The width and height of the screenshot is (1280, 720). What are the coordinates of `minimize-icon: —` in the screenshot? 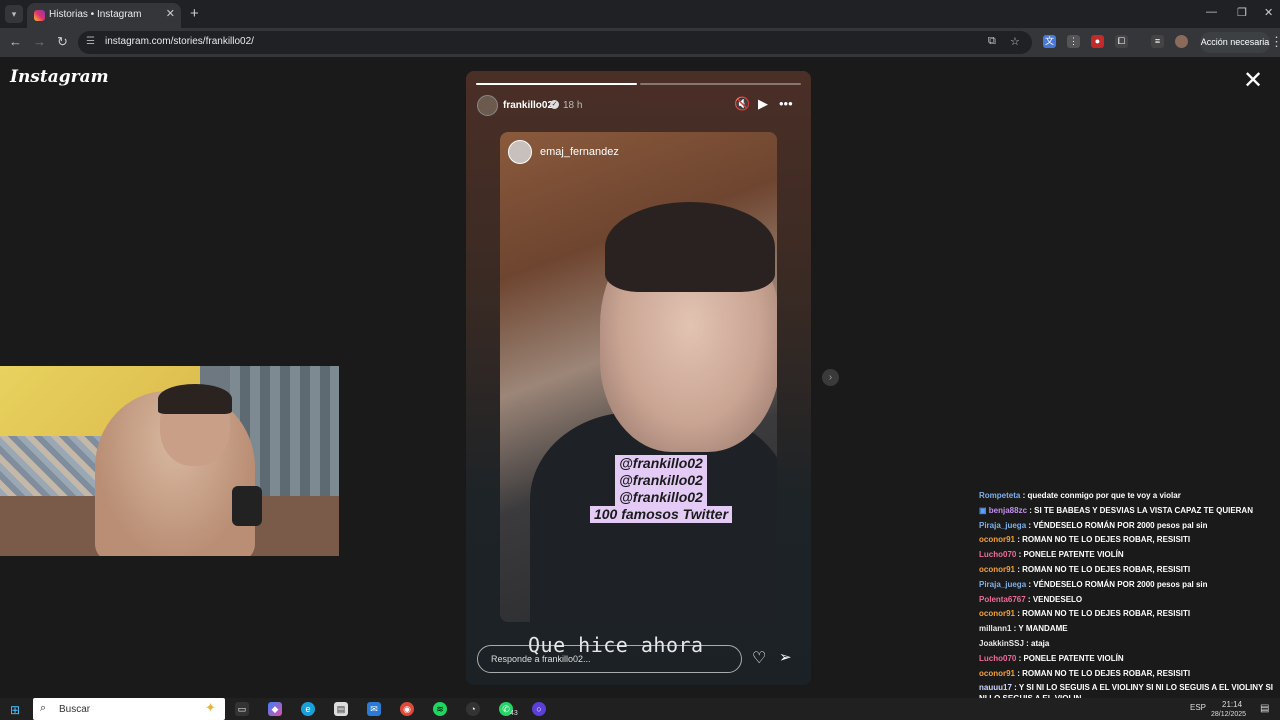 It's located at (1211, 12).